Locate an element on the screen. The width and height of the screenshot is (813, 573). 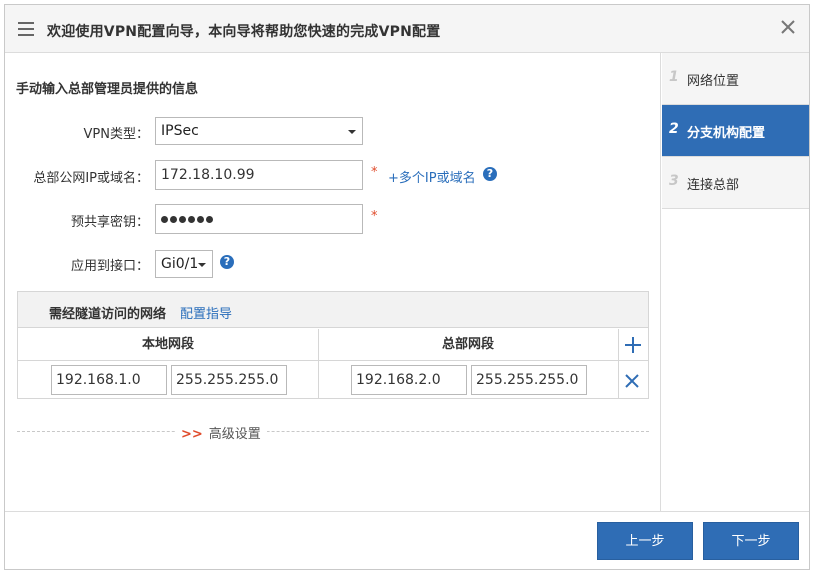
step-network-location: 1 网络位置 is located at coordinates (735, 79).